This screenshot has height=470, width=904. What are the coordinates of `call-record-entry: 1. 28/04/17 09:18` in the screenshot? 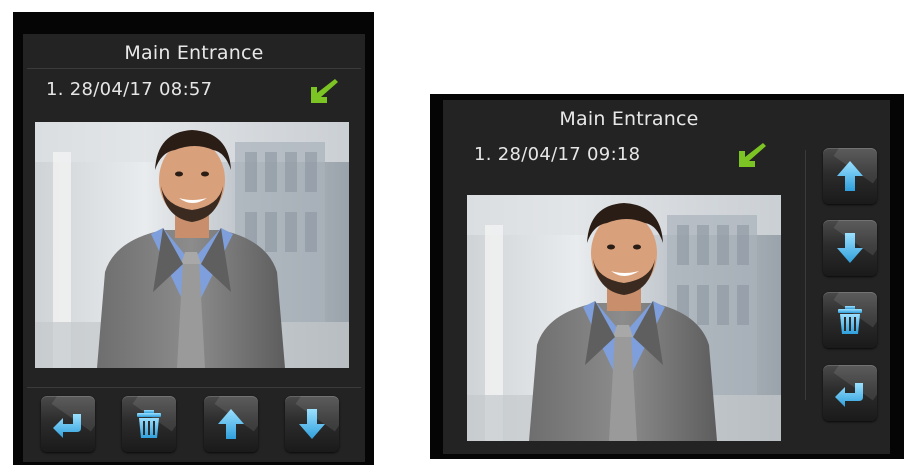 It's located at (557, 154).